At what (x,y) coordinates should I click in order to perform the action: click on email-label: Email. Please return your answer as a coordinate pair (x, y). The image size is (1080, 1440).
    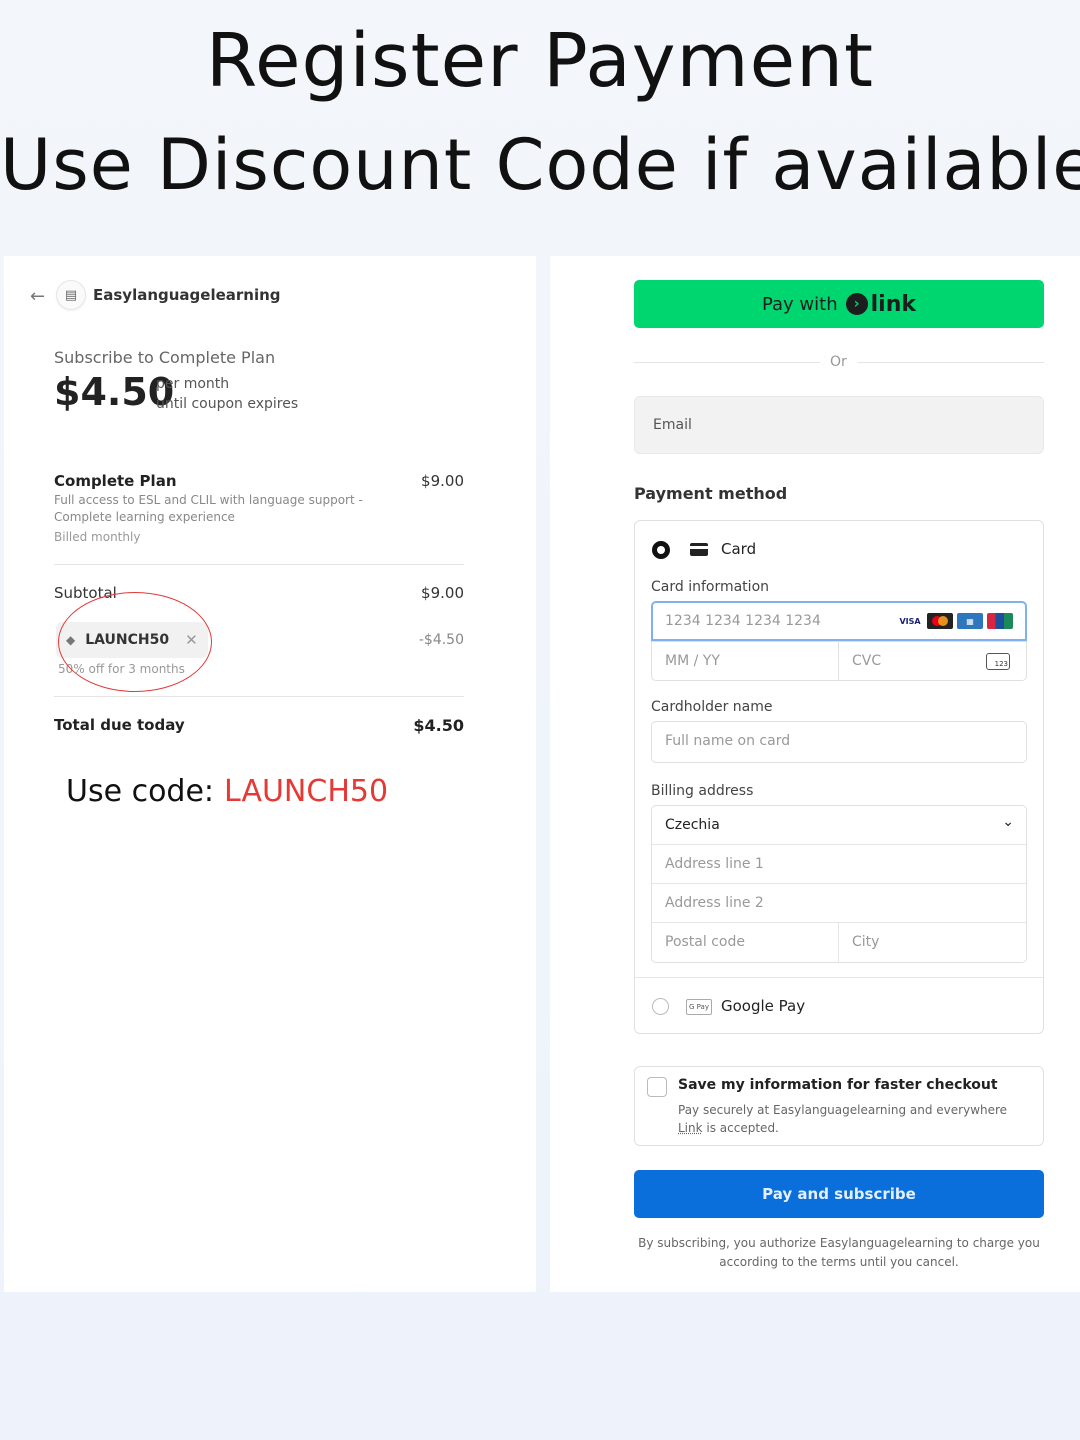
    Looking at the image, I should click on (672, 425).